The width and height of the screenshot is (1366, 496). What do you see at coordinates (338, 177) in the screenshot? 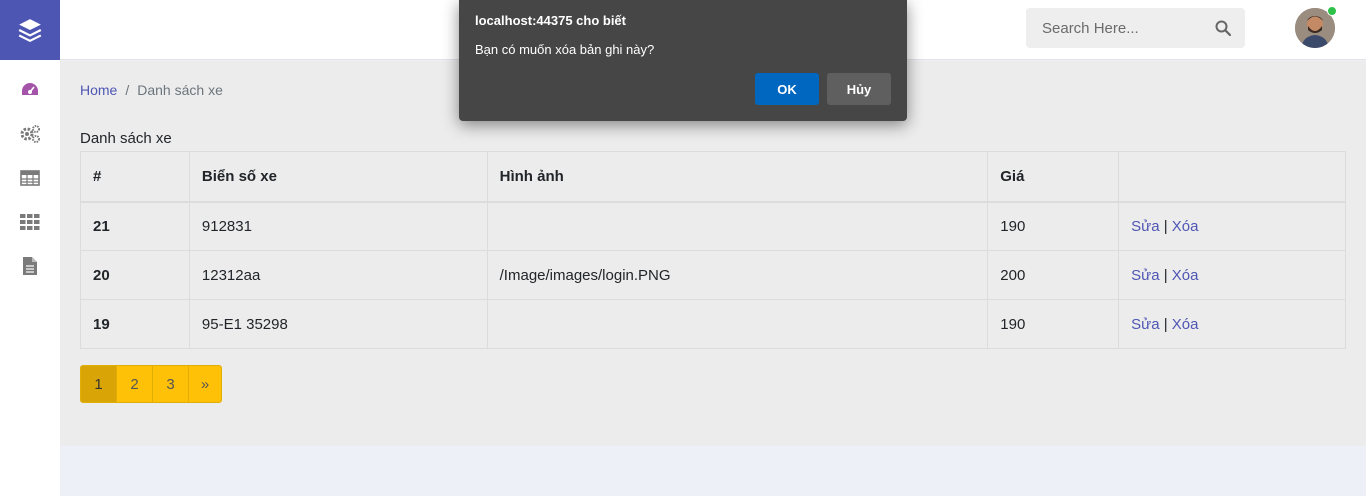
I see `col-header-plate: Biển số xe` at bounding box center [338, 177].